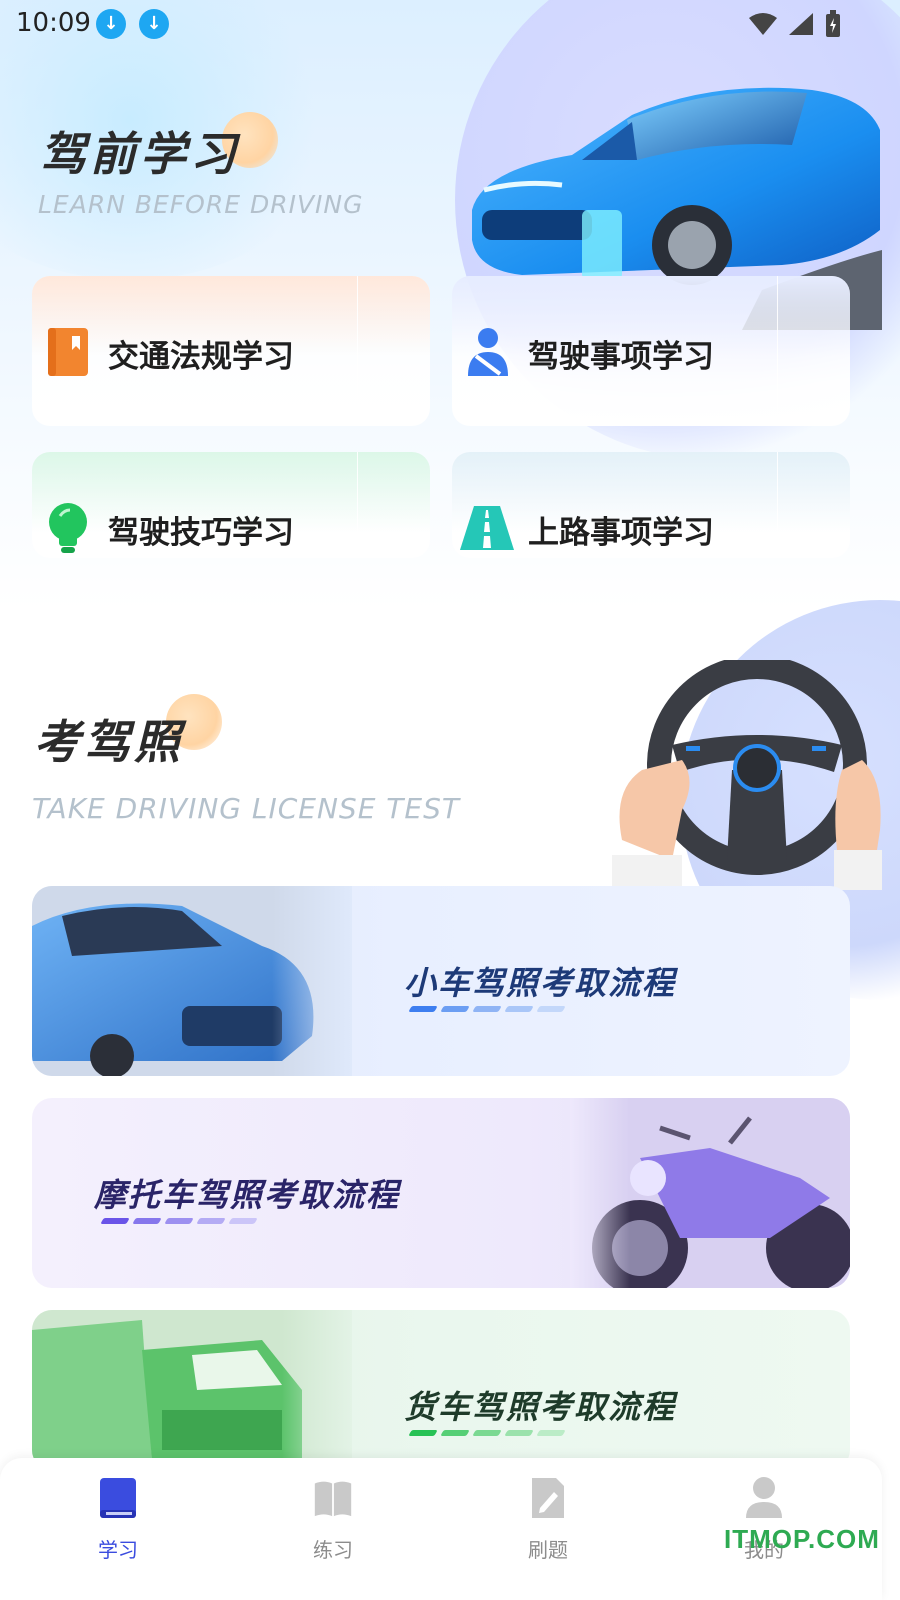 Image resolution: width=900 pixels, height=1600 pixels. I want to click on status-time: 10:09, so click(53, 23).